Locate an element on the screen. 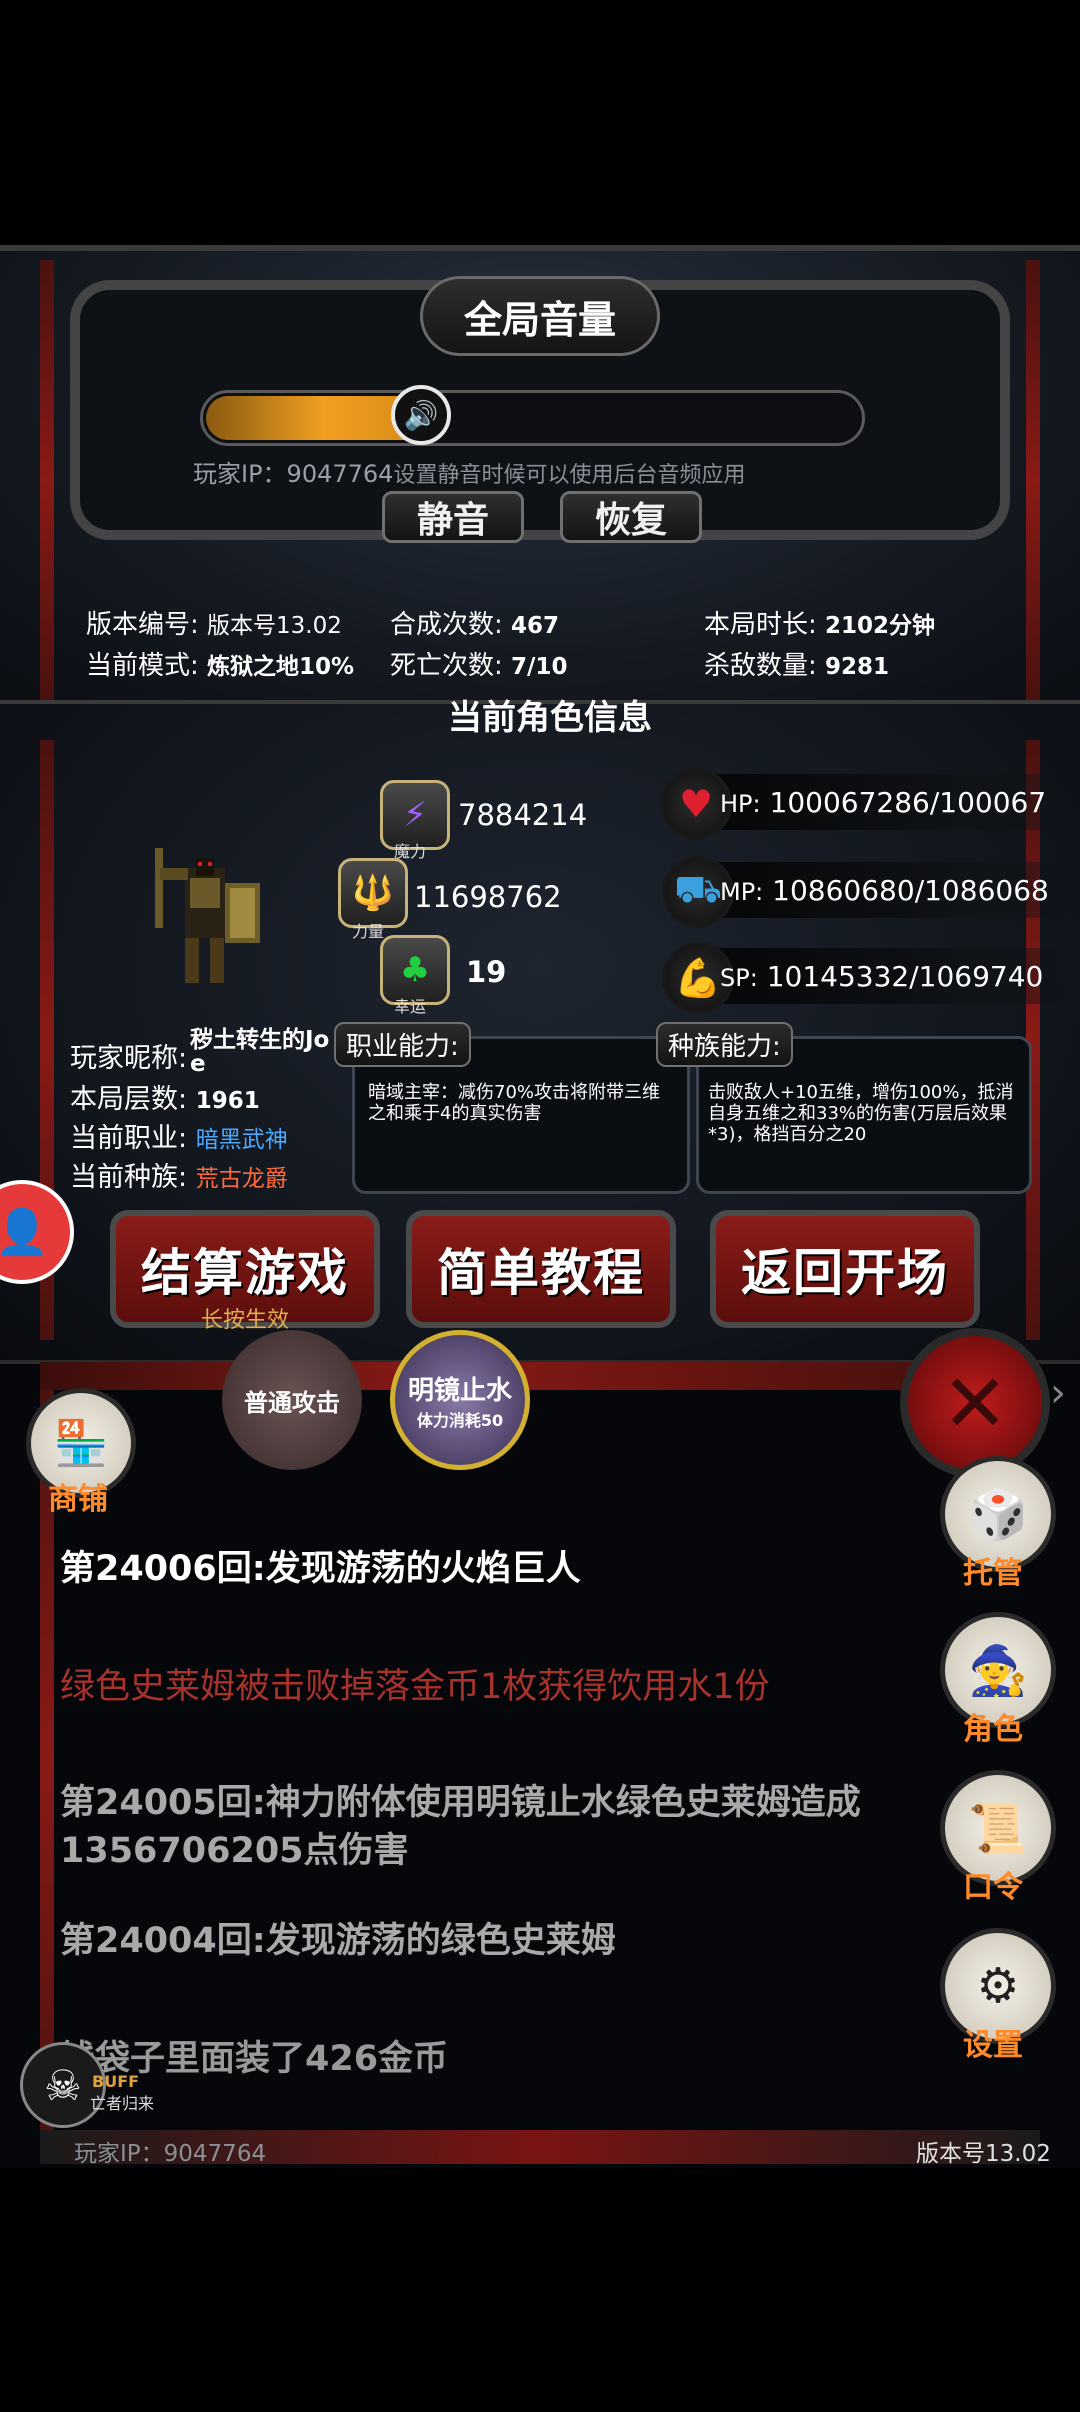  race-row: 当前种族: 荒古龙爵 is located at coordinates (179, 1177).